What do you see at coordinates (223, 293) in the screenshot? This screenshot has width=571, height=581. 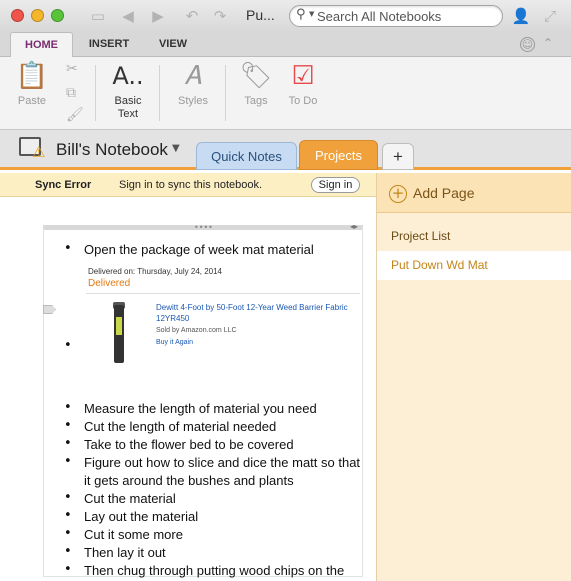 I see `divider` at bounding box center [223, 293].